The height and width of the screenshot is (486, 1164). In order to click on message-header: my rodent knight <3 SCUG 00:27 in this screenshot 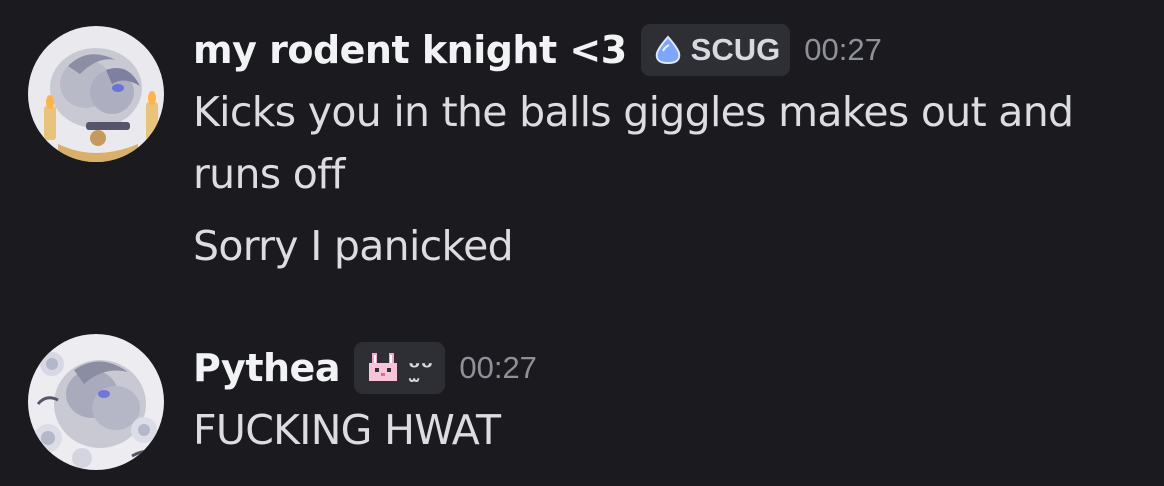, I will do `click(537, 50)`.